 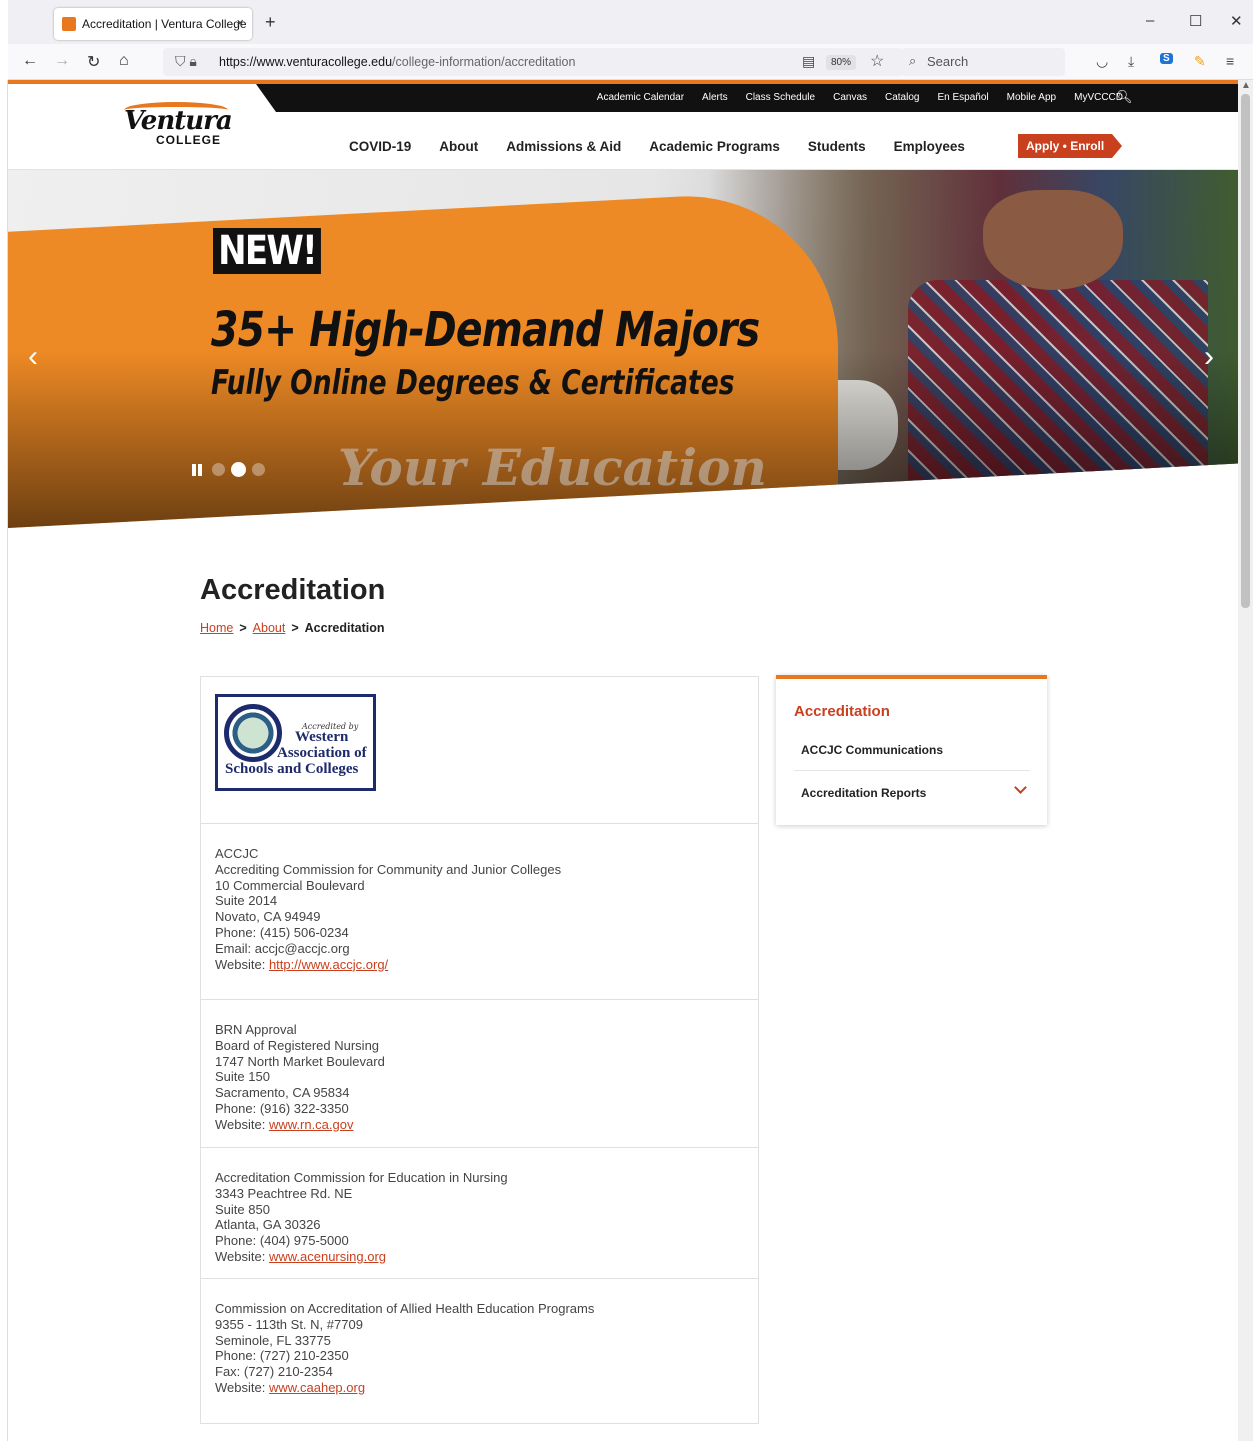 What do you see at coordinates (322, 737) in the screenshot?
I see `wasc-line1: Western` at bounding box center [322, 737].